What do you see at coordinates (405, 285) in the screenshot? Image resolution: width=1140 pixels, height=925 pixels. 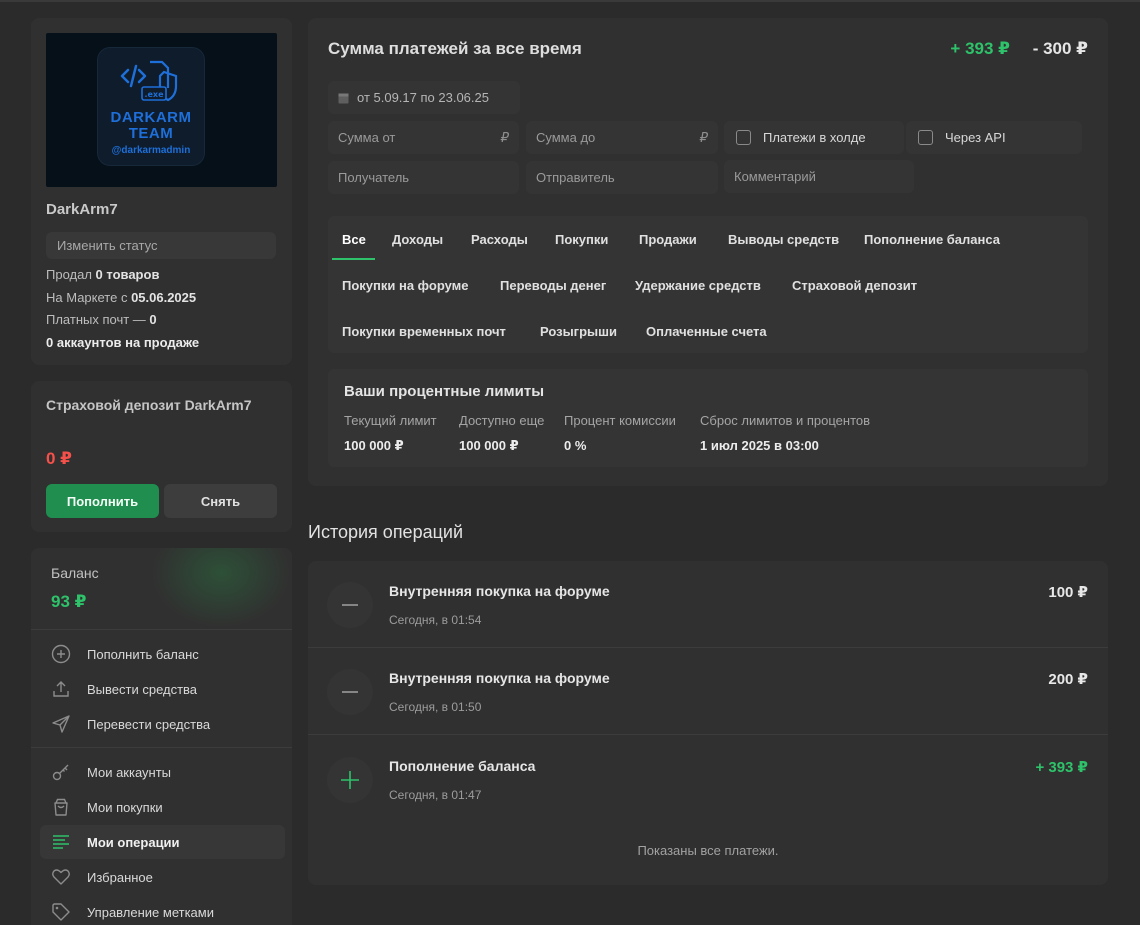 I see `tab-forum-purchases: Покупки на форуме` at bounding box center [405, 285].